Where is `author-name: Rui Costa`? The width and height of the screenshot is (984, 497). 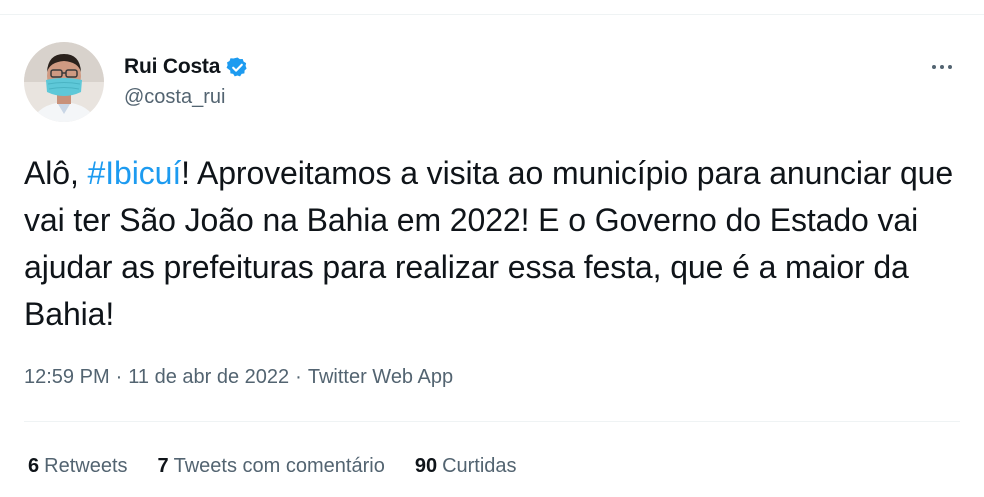
author-name: Rui Costa is located at coordinates (172, 67).